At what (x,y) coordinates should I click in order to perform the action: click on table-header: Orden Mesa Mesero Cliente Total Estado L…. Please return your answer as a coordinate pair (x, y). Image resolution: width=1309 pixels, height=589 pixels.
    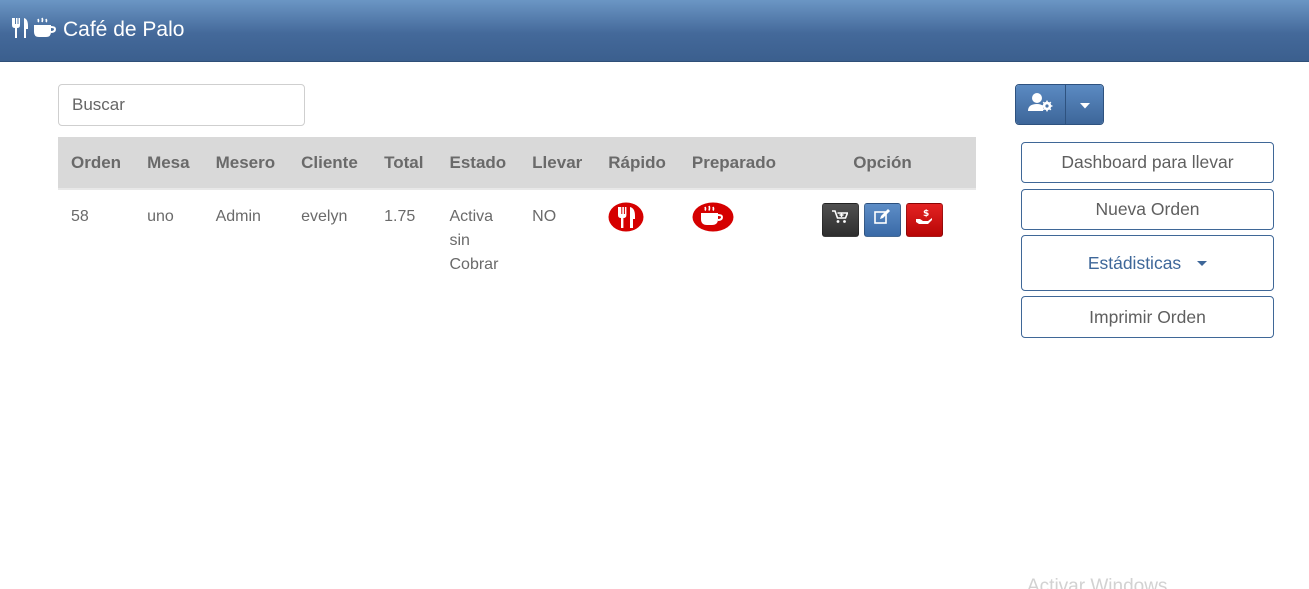
    Looking at the image, I should click on (517, 163).